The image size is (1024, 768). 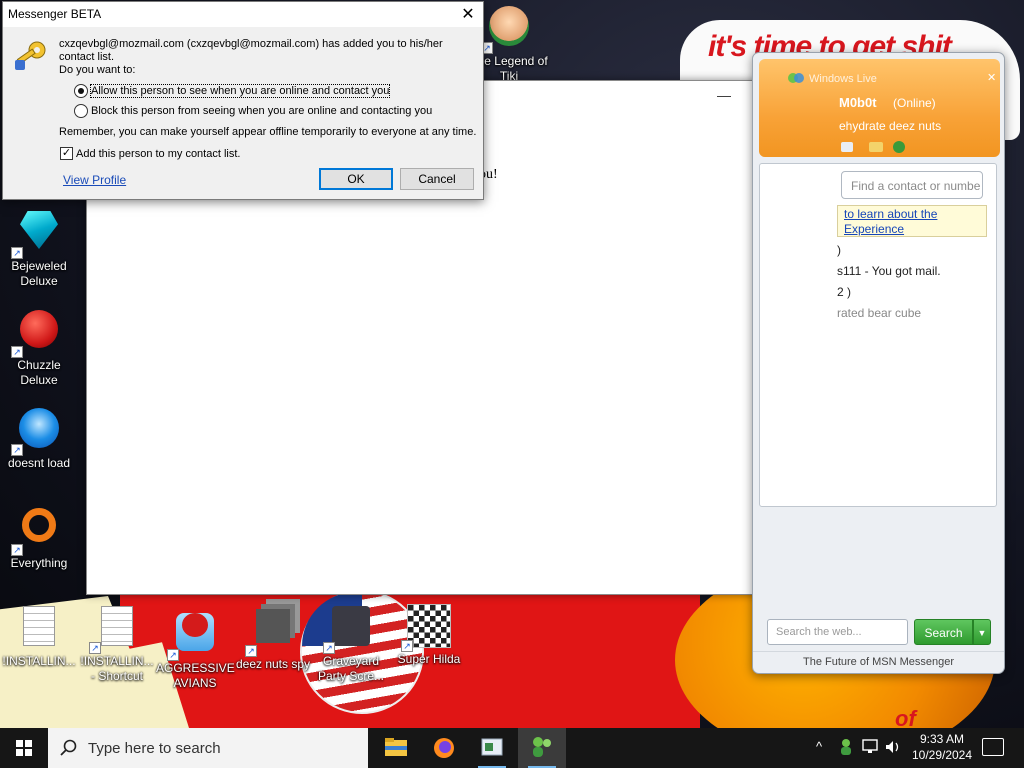 I want to click on graveyard-icon: ↗, so click(x=348, y=630).